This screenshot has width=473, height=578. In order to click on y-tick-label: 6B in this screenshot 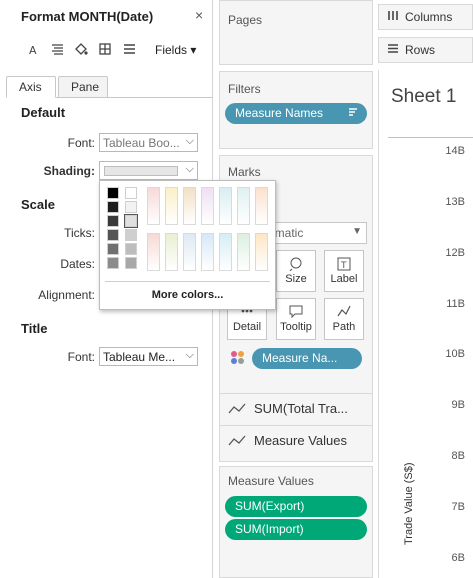, I will do `click(458, 558)`.